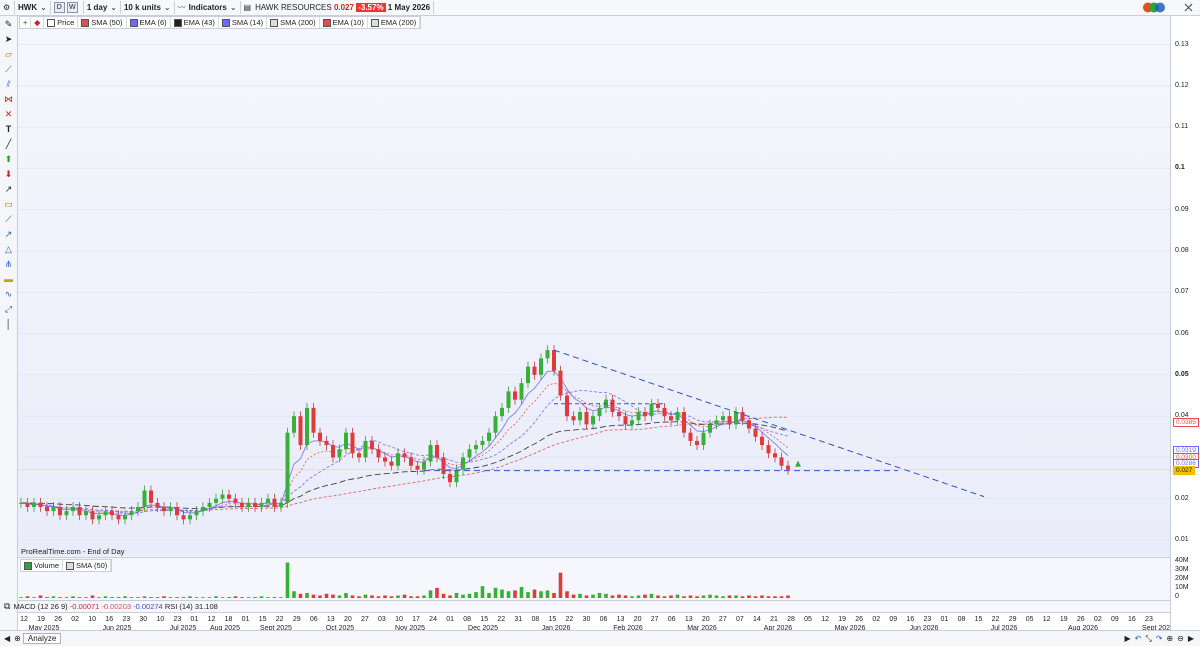 This screenshot has height=646, width=1200. Describe the element at coordinates (102, 22) in the screenshot. I see `legend-item-1: SMA (50)` at that location.